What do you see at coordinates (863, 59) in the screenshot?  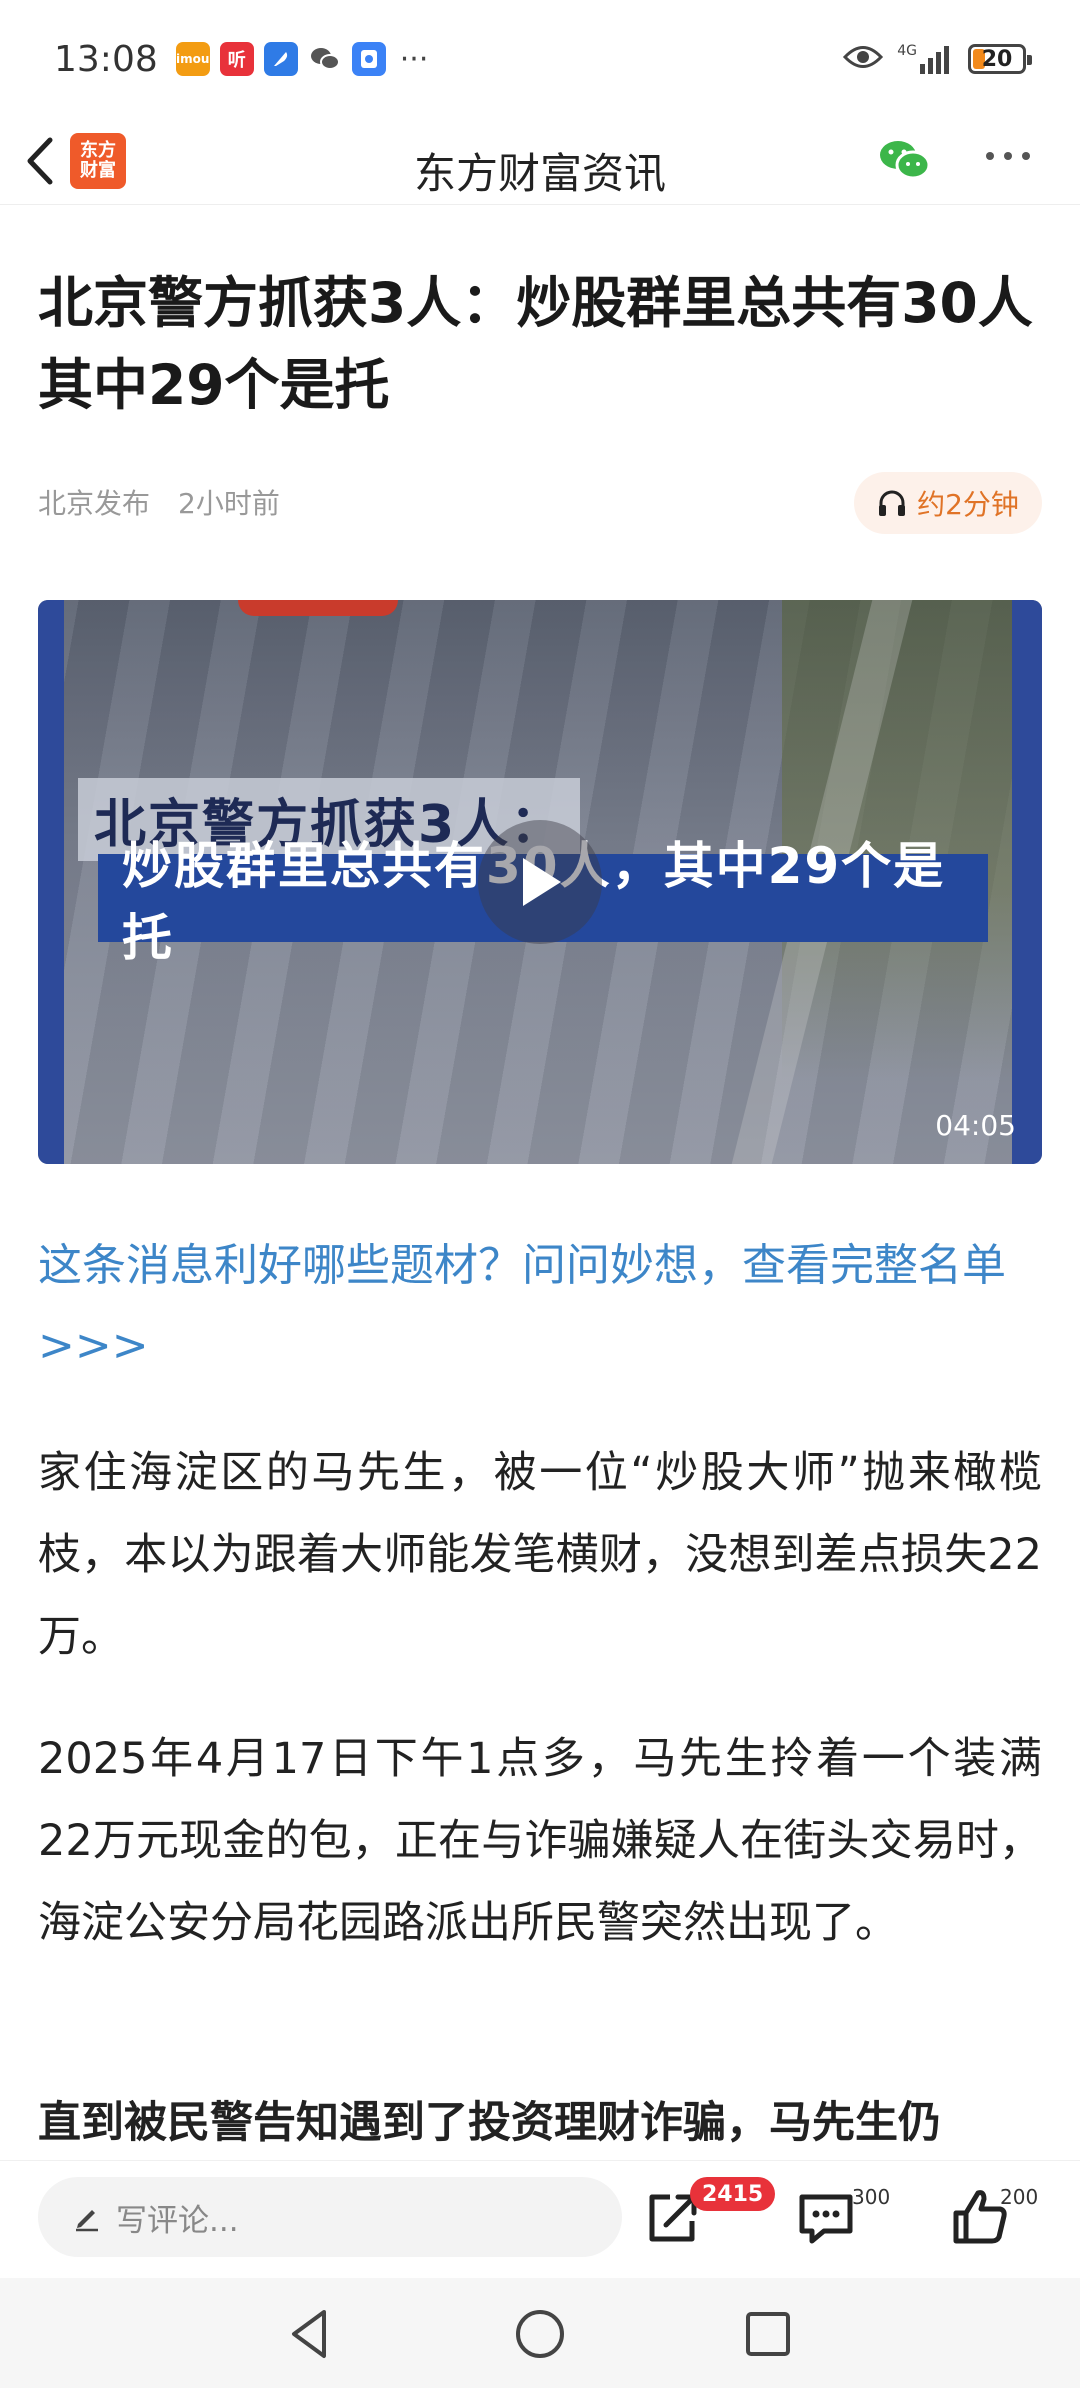 I see `eye-icon` at bounding box center [863, 59].